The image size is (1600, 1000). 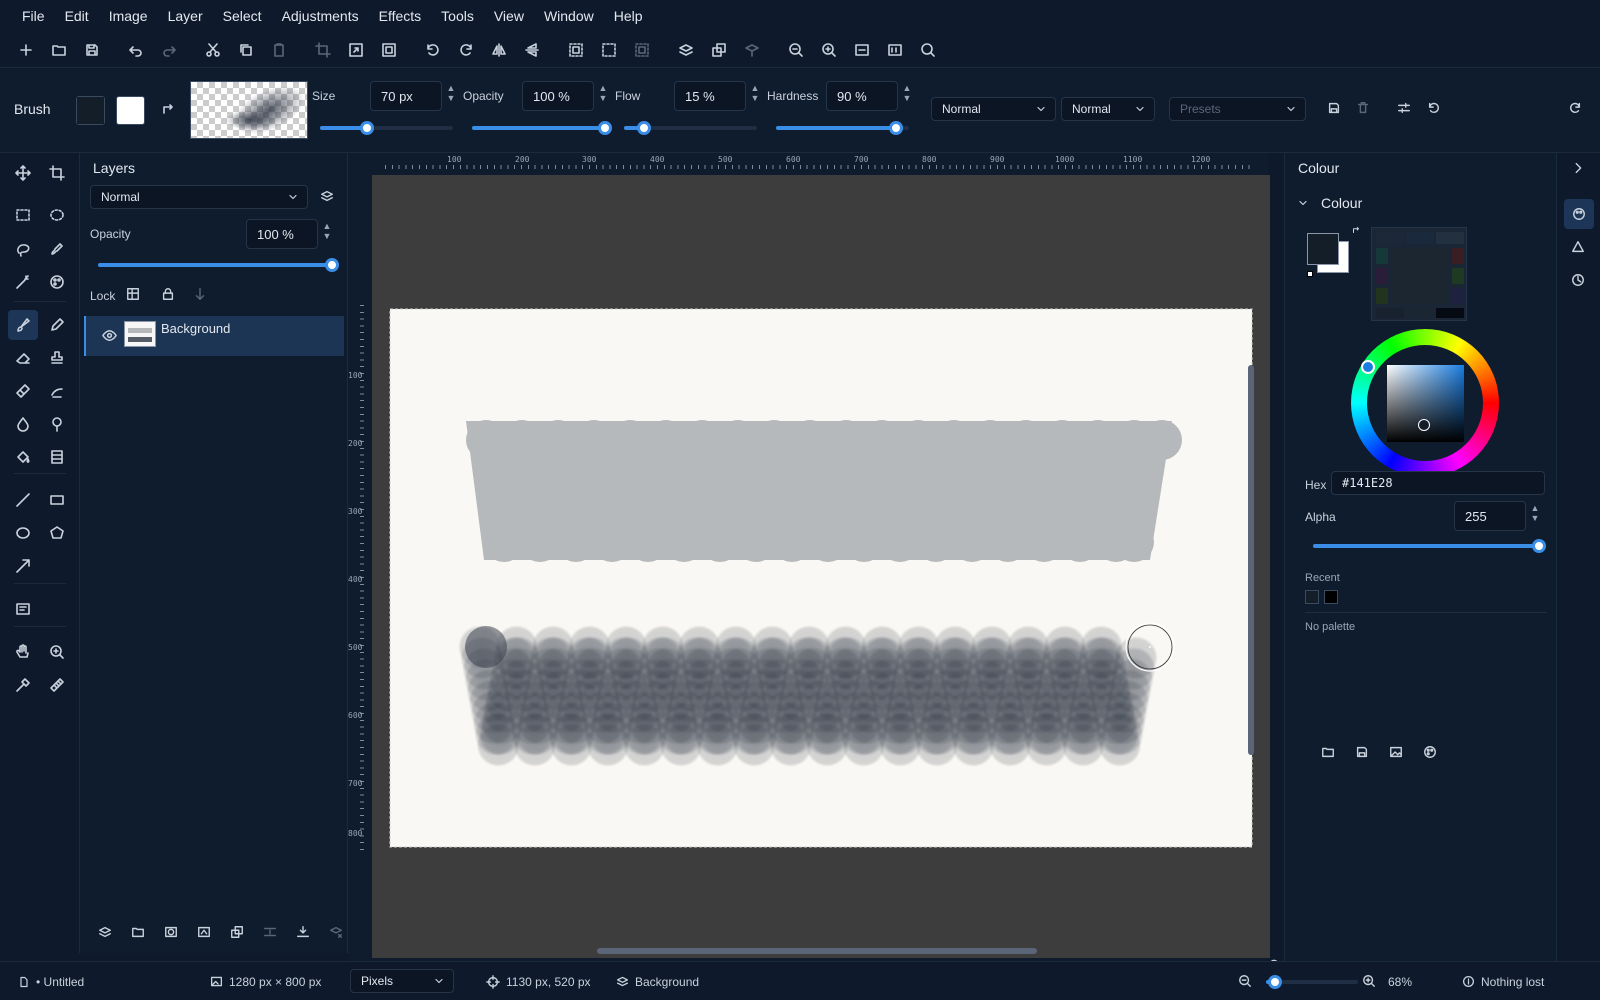 I want to click on collapse-panel-icon, so click(x=1578, y=168).